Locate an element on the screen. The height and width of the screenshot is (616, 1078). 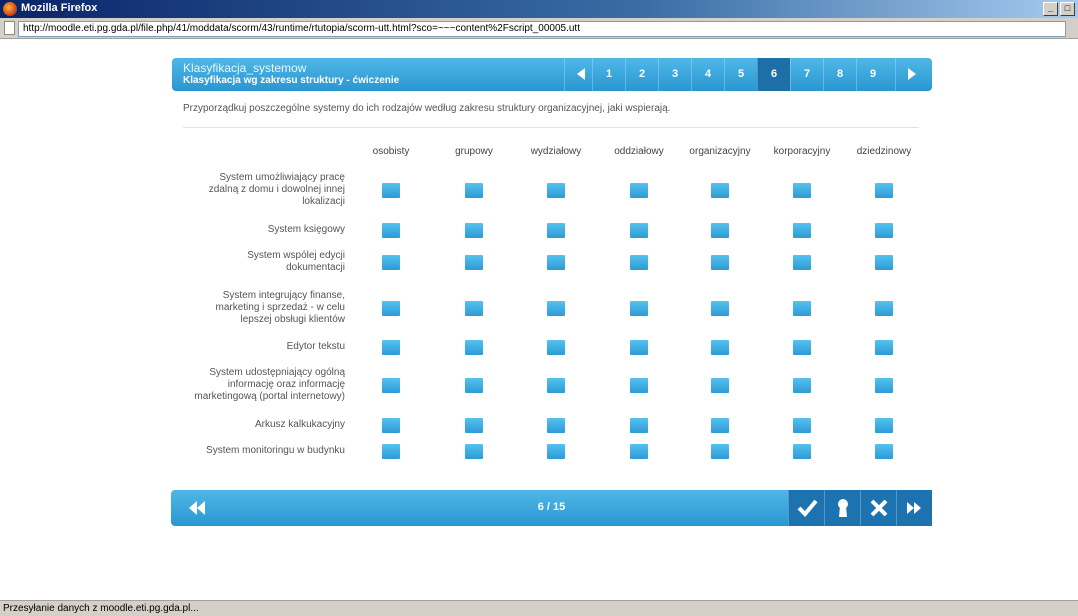
column-header: osobisty is located at coordinates (391, 151).